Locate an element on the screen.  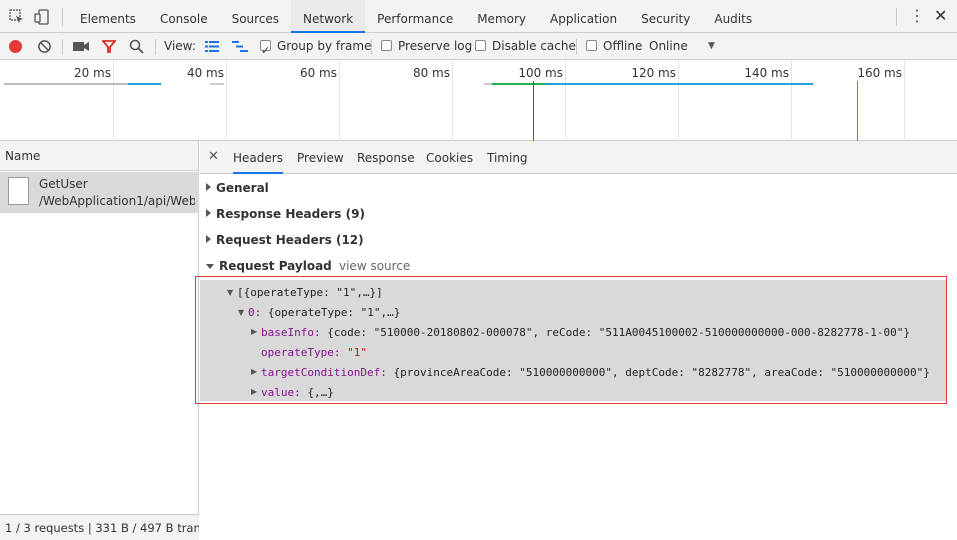
tab-response: Response is located at coordinates (386, 157).